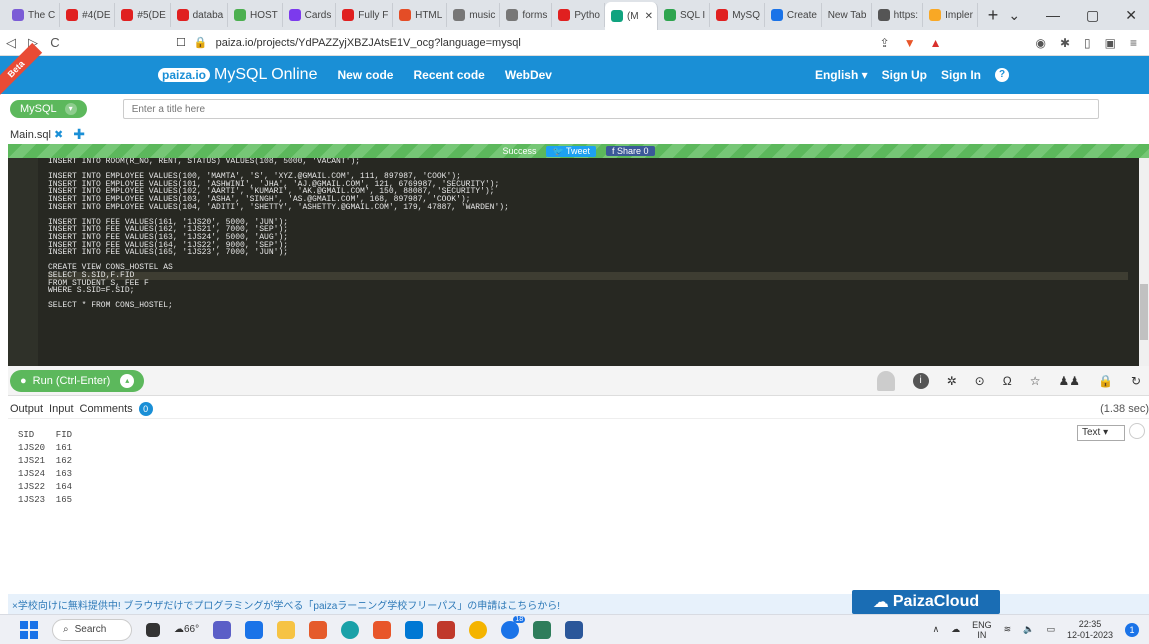 The height and width of the screenshot is (644, 1149). I want to click on browser-tab: MySQ, so click(737, 15).